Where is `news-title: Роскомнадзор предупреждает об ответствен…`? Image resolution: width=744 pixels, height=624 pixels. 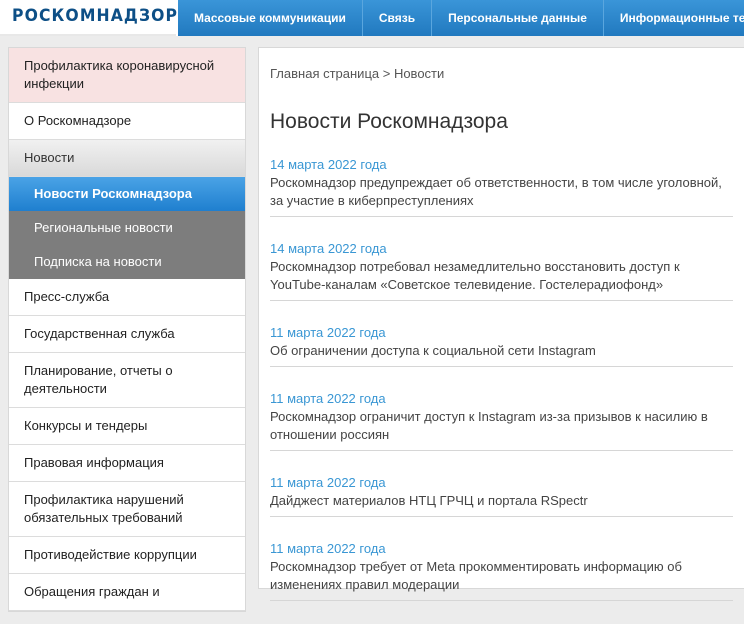 news-title: Роскомнадзор предупреждает об ответствен… is located at coordinates (501, 192).